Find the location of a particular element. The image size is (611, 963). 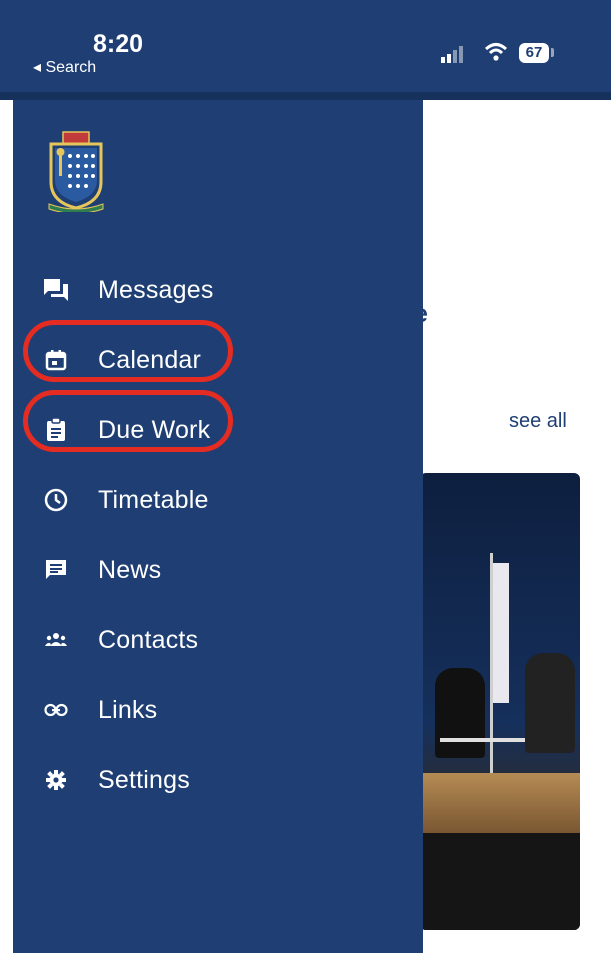

menu-label: Timetable is located at coordinates (153, 499).